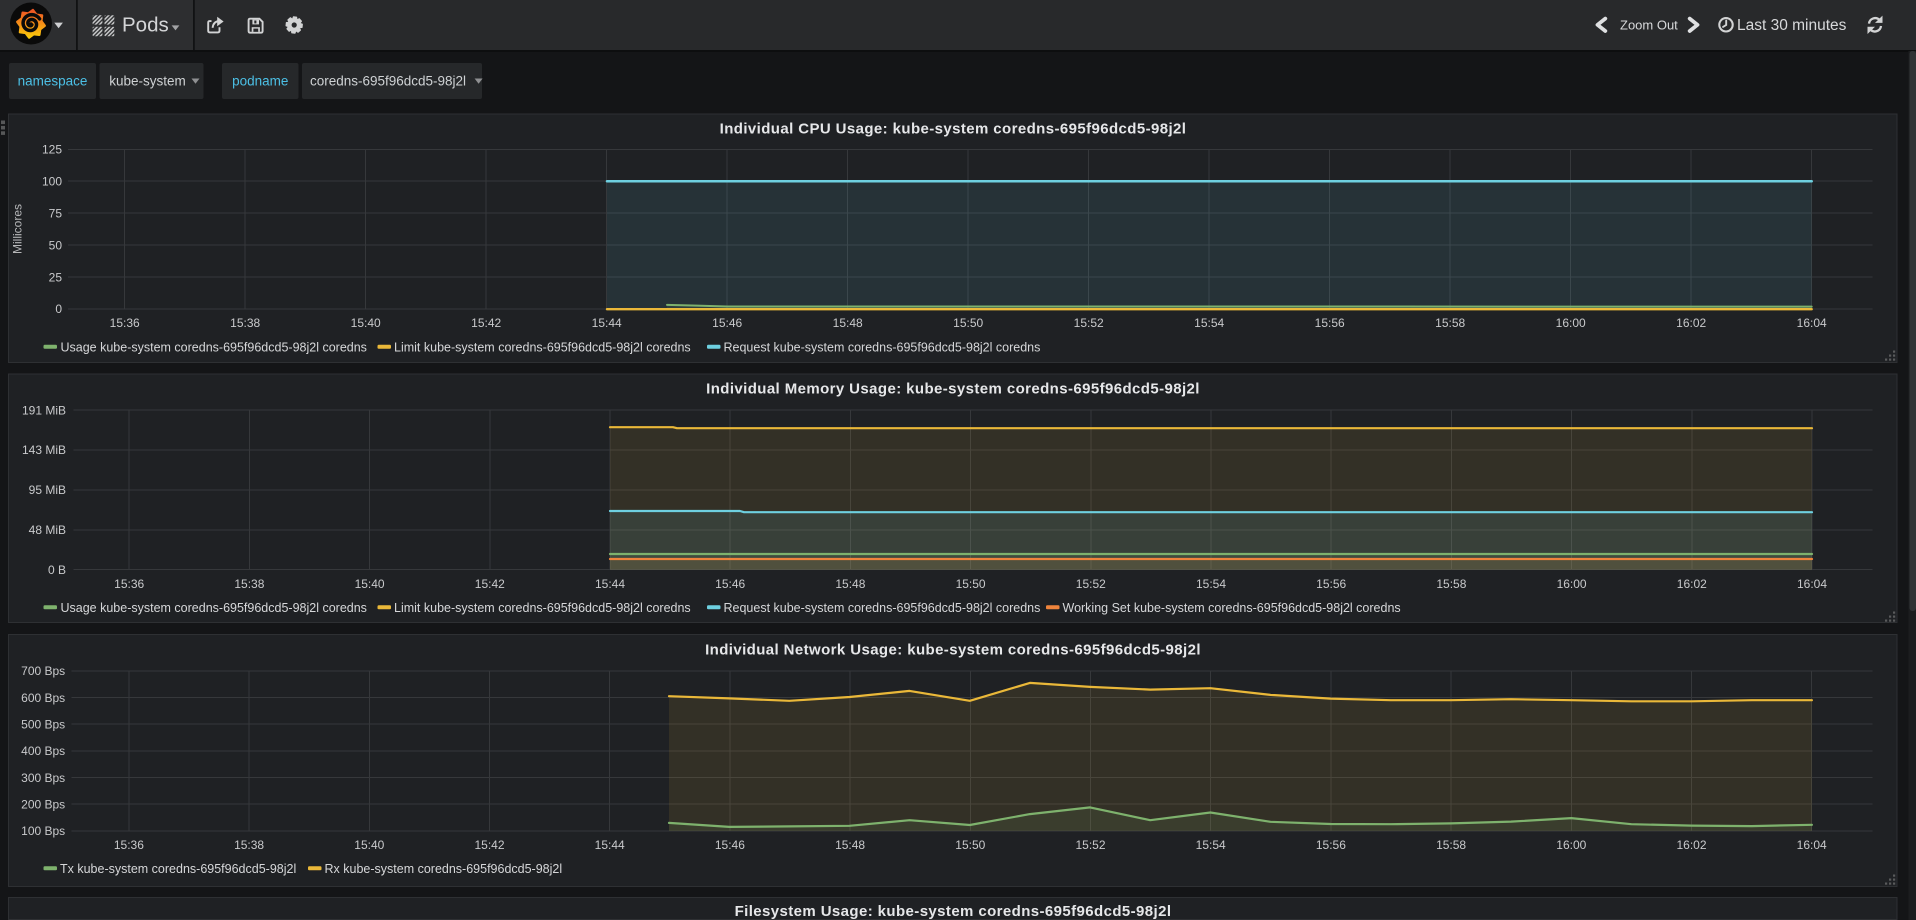  What do you see at coordinates (145, 24) in the screenshot?
I see `svg-text: Pods` at bounding box center [145, 24].